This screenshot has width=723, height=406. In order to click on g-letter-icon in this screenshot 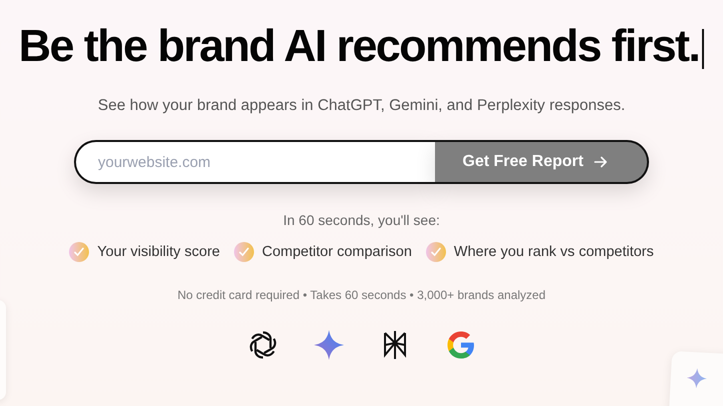, I will do `click(460, 345)`.